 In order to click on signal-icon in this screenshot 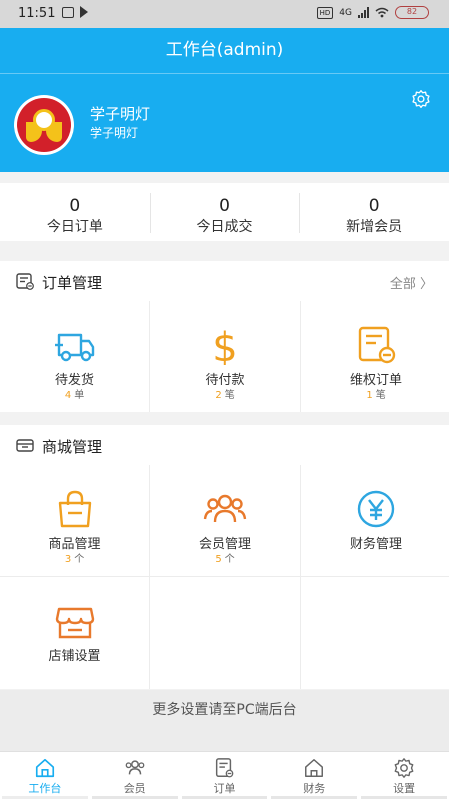, I will do `click(363, 12)`.